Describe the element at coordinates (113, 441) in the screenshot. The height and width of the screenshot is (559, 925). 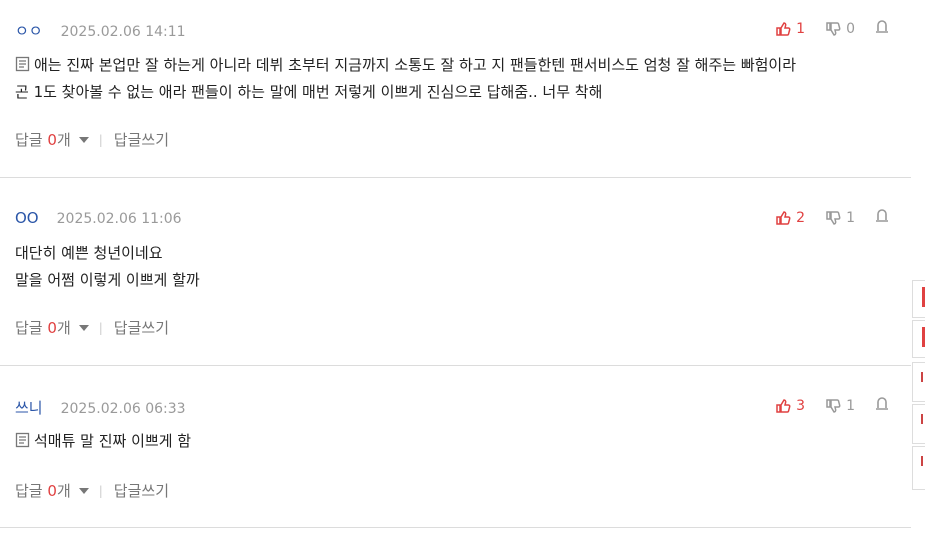
I see `comment-line-text: 석매튜 말 진짜 이쁘게 함` at that location.